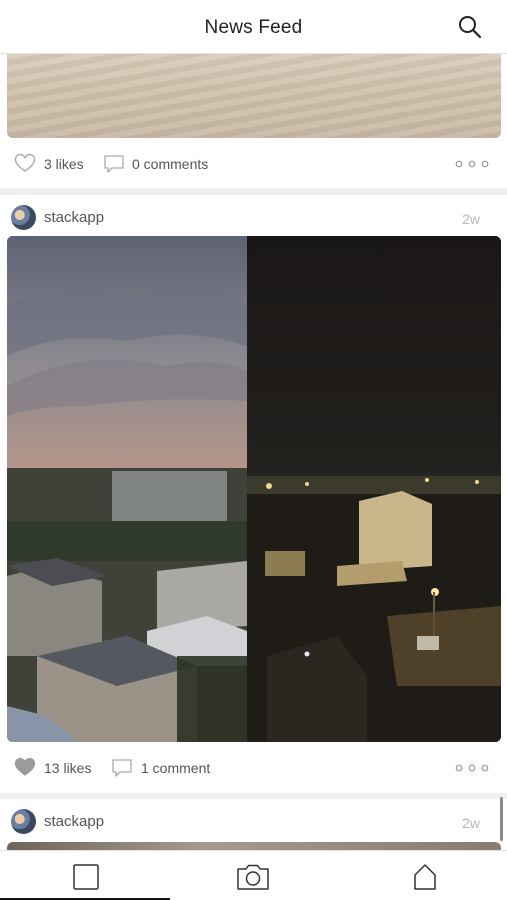 Image resolution: width=507 pixels, height=900 pixels. What do you see at coordinates (86, 877) in the screenshot?
I see `feed-icon` at bounding box center [86, 877].